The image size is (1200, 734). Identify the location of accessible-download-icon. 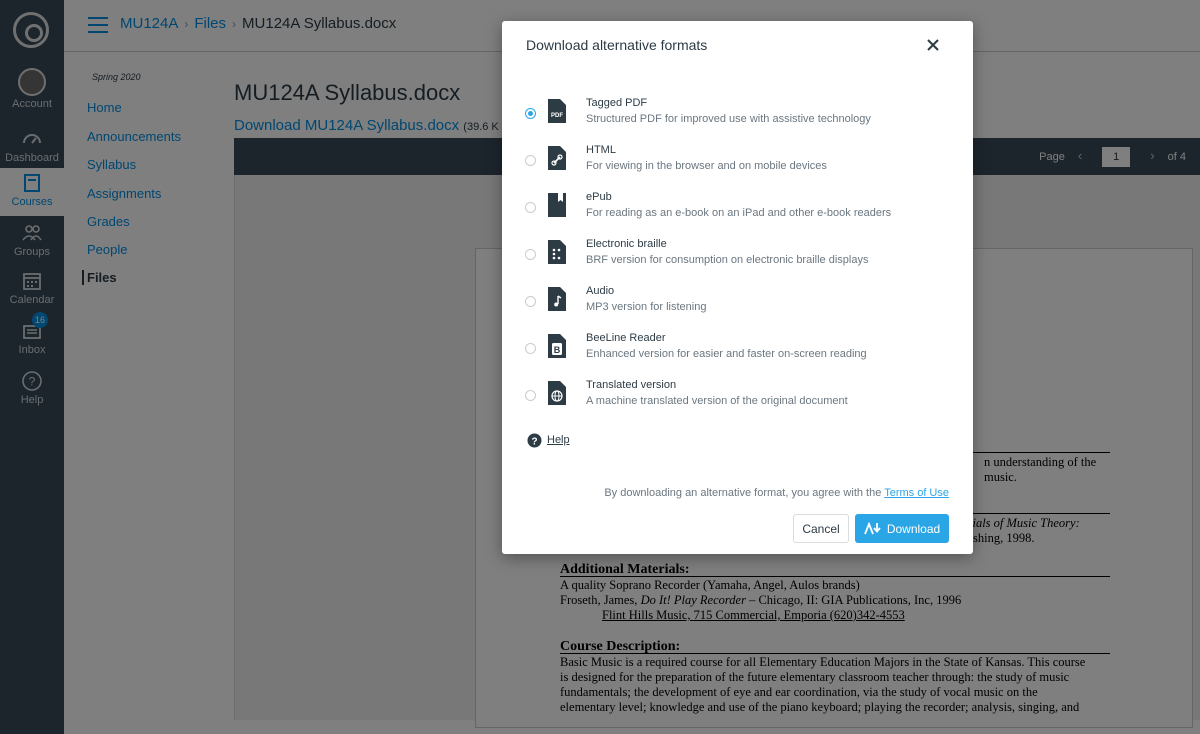
(872, 528).